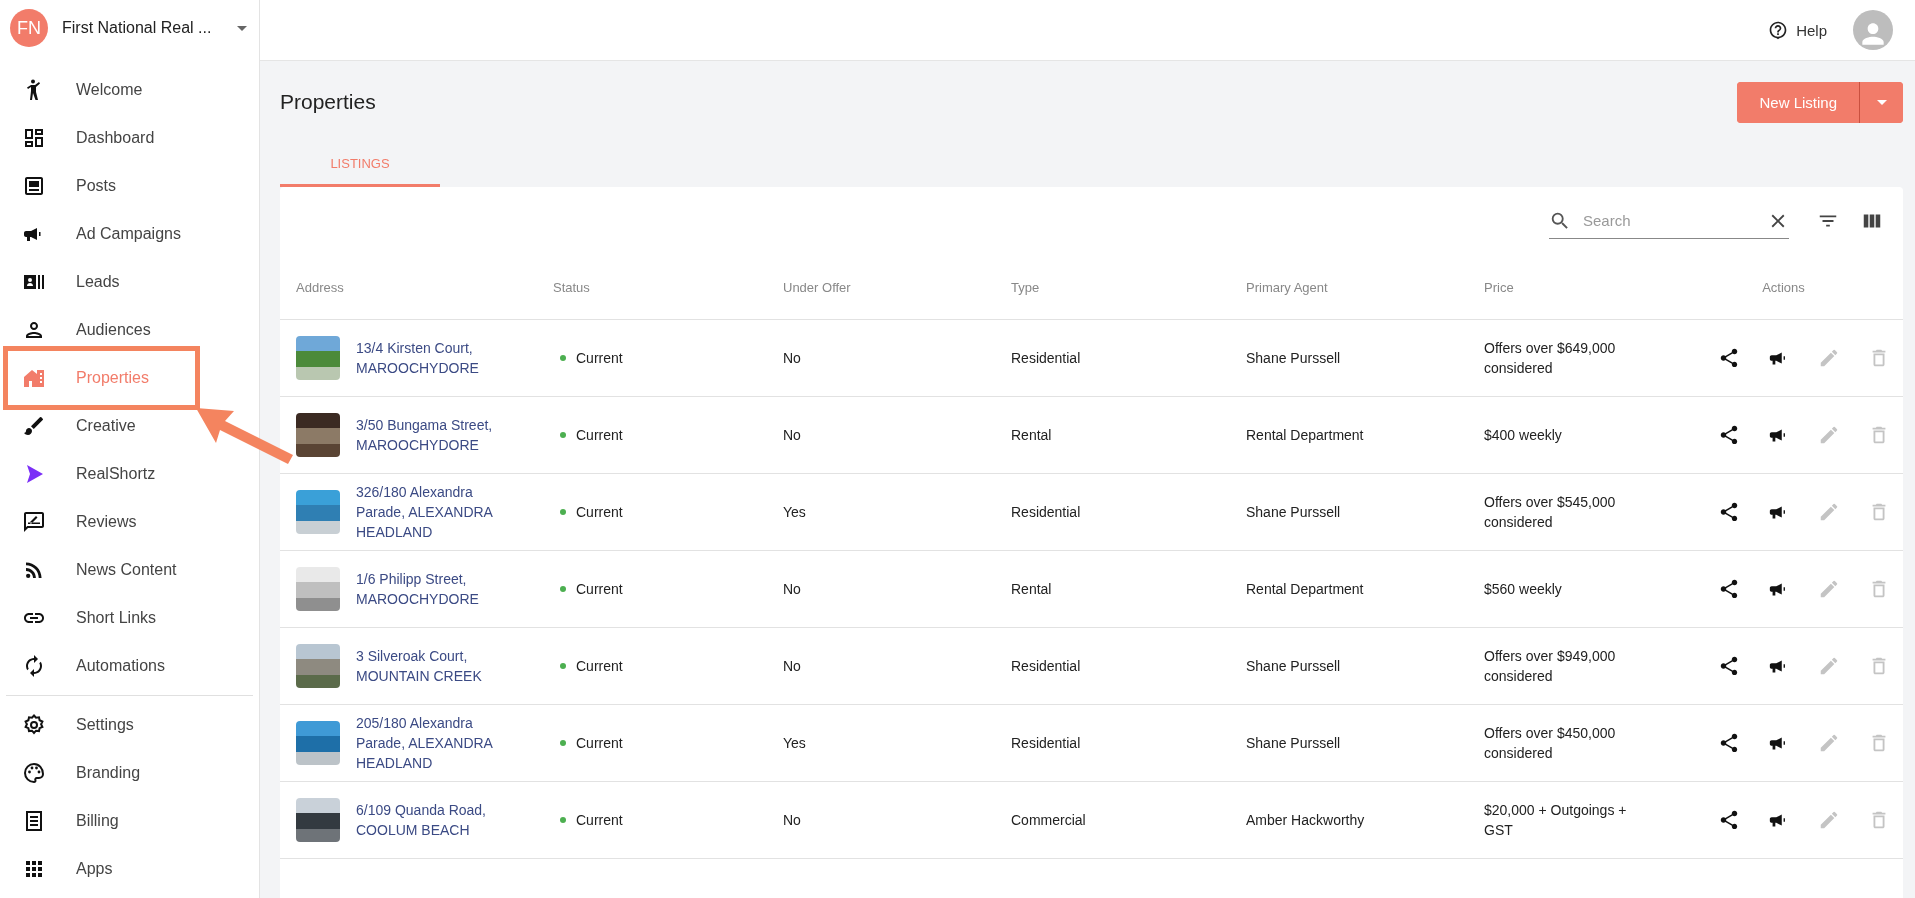 This screenshot has width=1915, height=898. Describe the element at coordinates (34, 773) in the screenshot. I see `palette-icon` at that location.